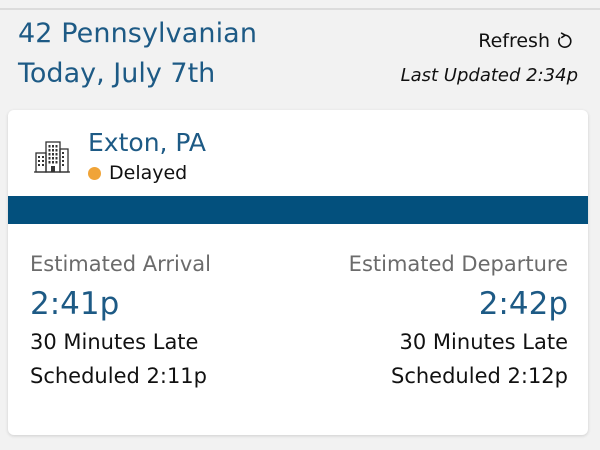 The image size is (600, 450). What do you see at coordinates (479, 376) in the screenshot?
I see `departure-scheduled: Scheduled 2:12p` at bounding box center [479, 376].